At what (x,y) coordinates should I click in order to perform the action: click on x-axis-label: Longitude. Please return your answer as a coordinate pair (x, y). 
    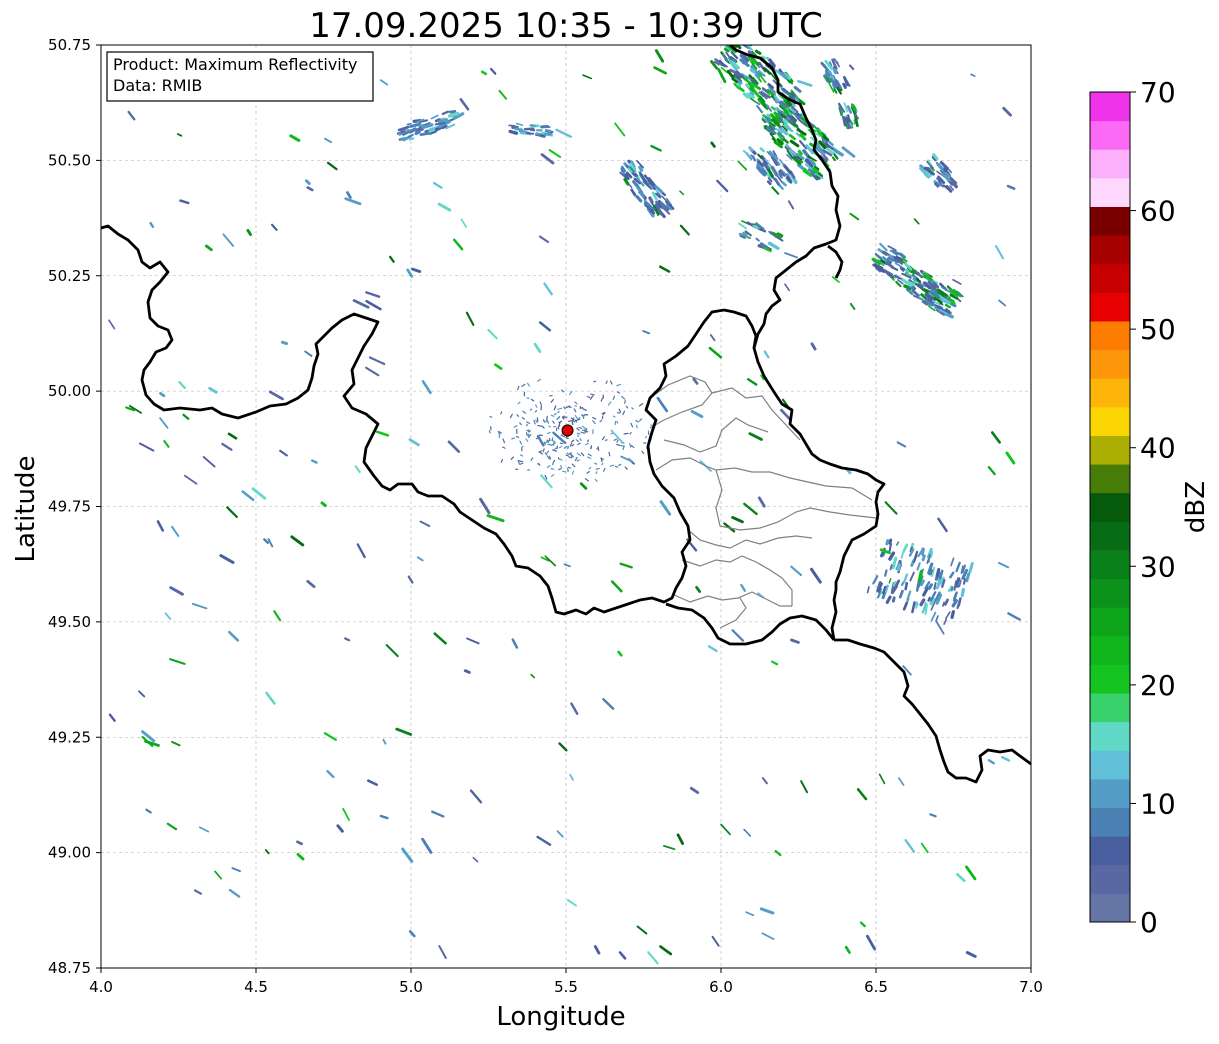
    Looking at the image, I should click on (560, 1017).